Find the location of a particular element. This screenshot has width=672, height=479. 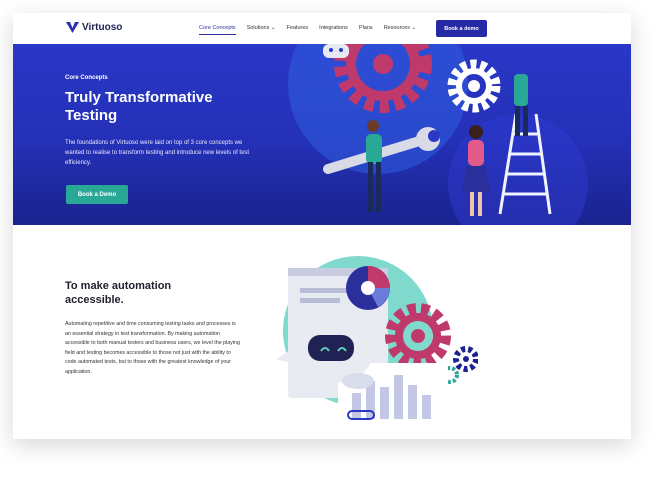

nav-item-solutions: Solutions ⌄ is located at coordinates (261, 30).